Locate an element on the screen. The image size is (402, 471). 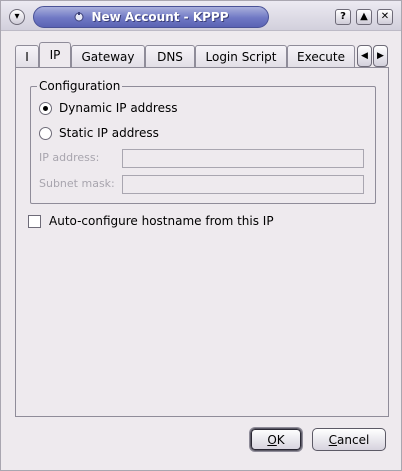
tab-scroll-right-button: ▶ is located at coordinates (380, 56).